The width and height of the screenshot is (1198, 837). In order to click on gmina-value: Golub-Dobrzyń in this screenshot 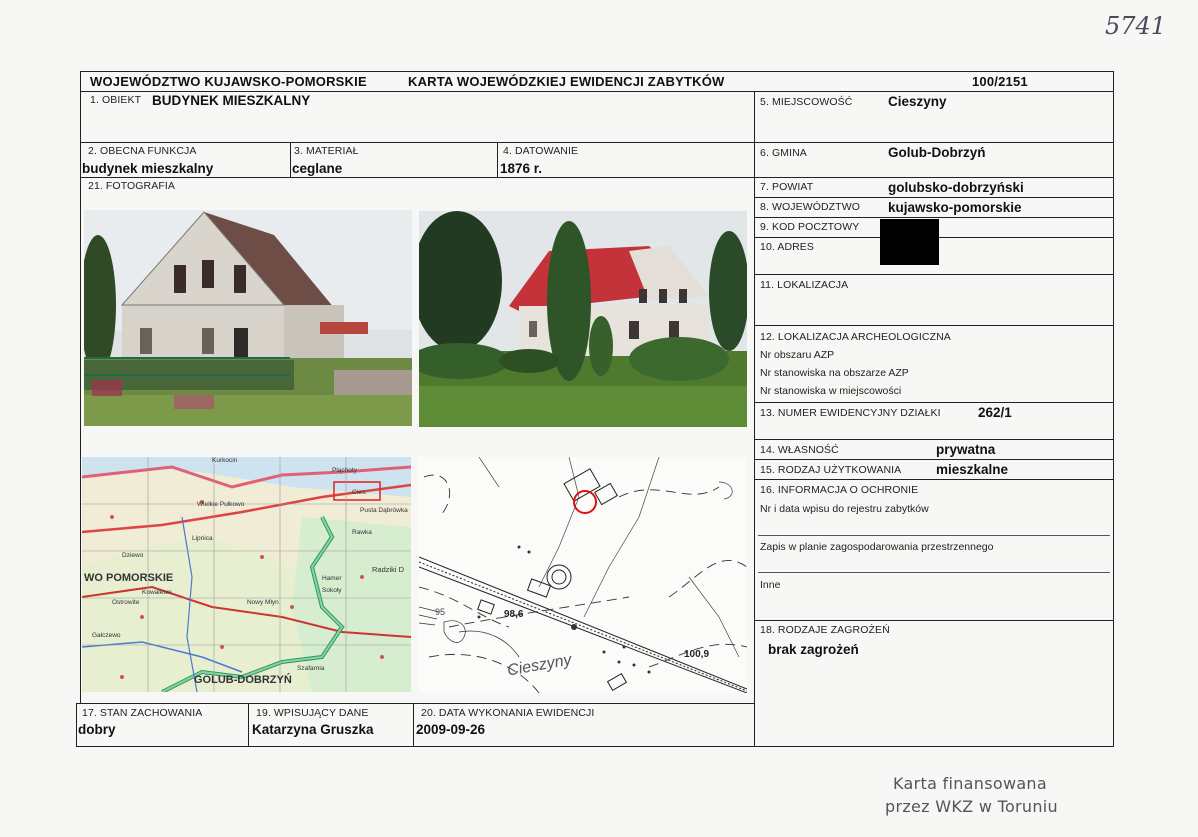, I will do `click(937, 152)`.